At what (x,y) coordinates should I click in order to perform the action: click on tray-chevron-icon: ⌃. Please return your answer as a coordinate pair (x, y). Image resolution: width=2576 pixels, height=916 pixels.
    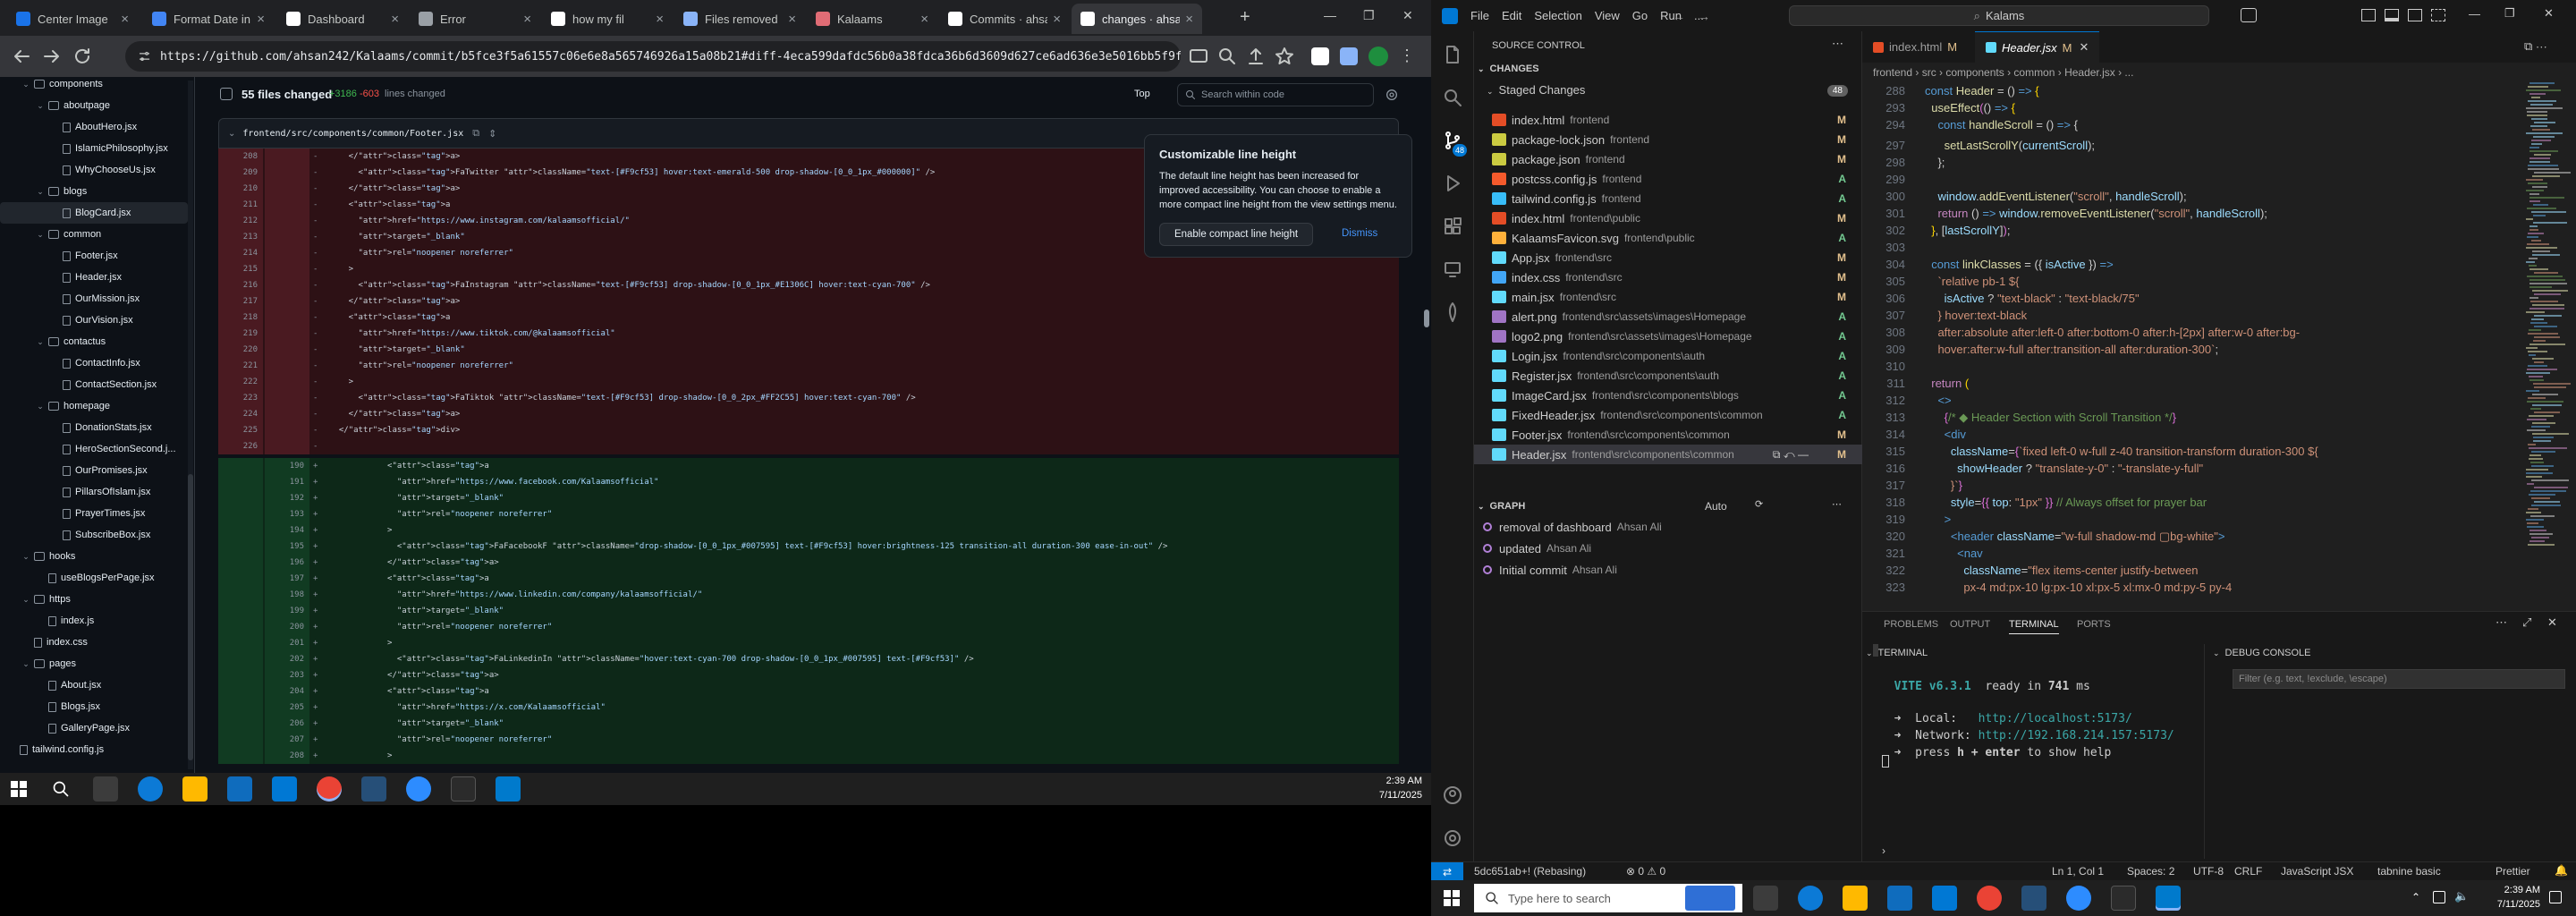
    Looking at the image, I should click on (2415, 897).